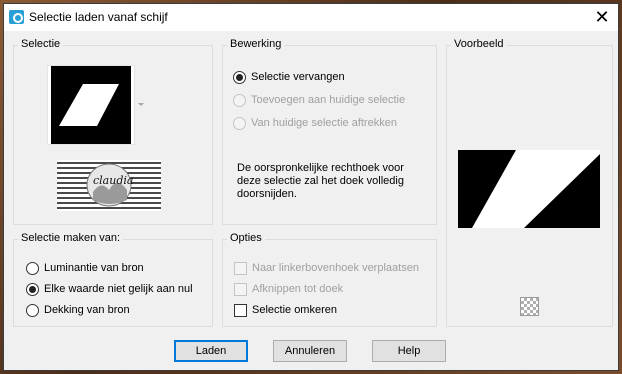 The width and height of the screenshot is (622, 374). What do you see at coordinates (479, 44) in the screenshot?
I see `voorbeeld-group-label: Voorbeeld` at bounding box center [479, 44].